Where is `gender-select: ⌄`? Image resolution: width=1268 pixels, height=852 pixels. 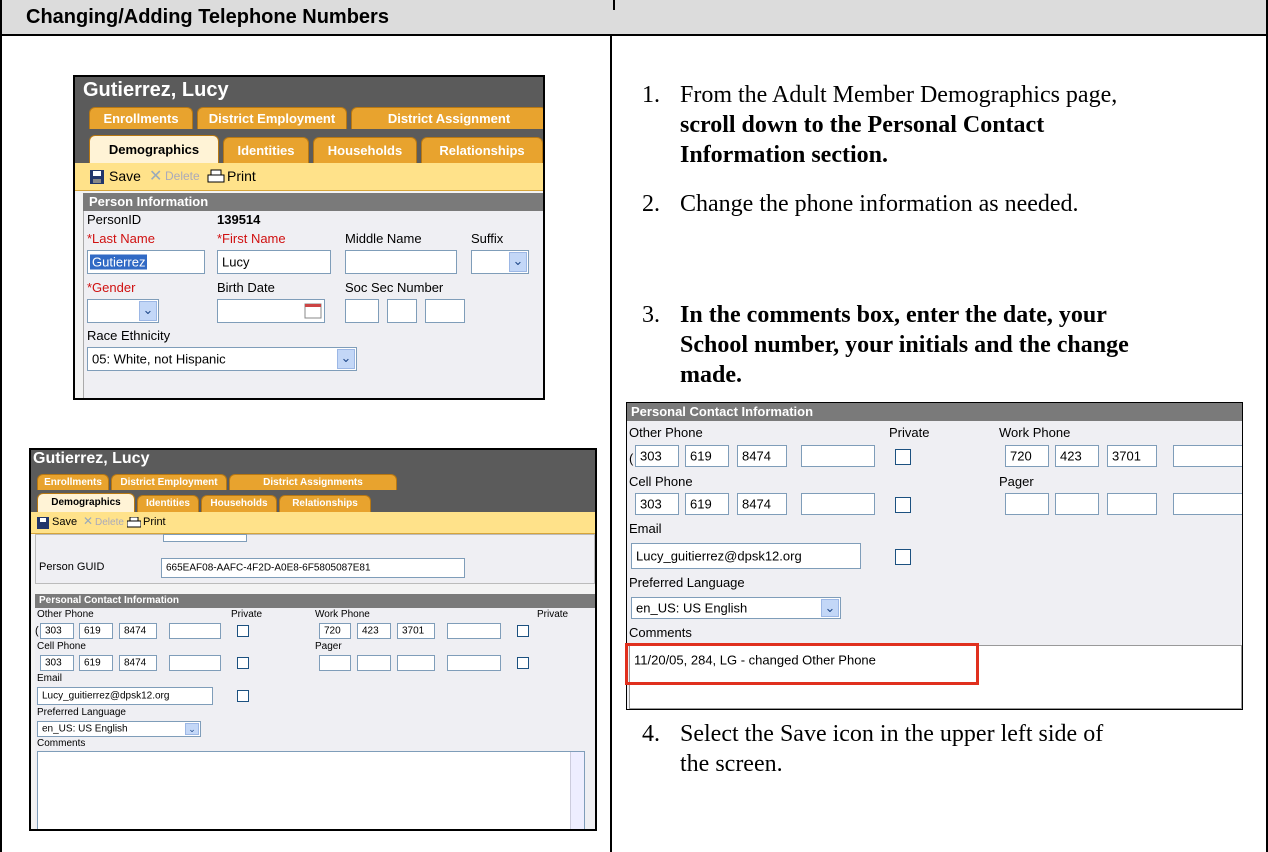
gender-select: ⌄ is located at coordinates (123, 311).